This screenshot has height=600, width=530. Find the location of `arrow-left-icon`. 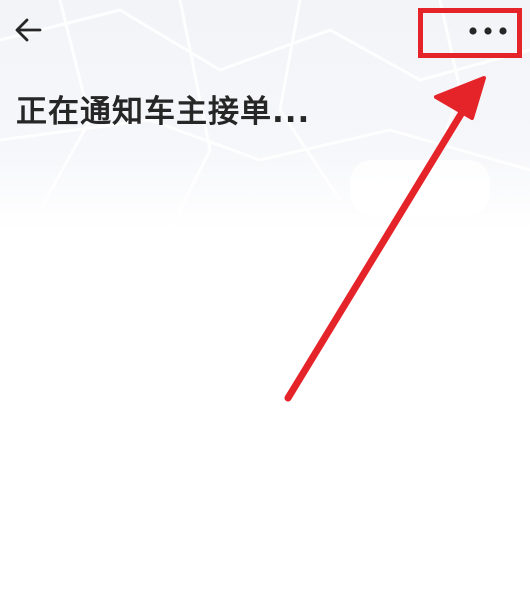

arrow-left-icon is located at coordinates (28, 30).